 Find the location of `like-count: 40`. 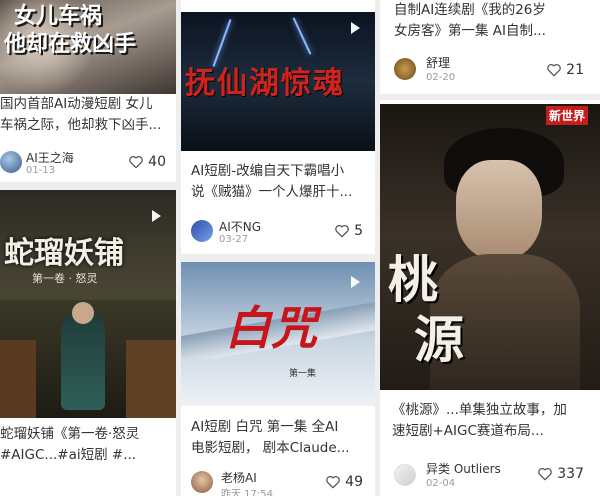

like-count: 40 is located at coordinates (157, 162).